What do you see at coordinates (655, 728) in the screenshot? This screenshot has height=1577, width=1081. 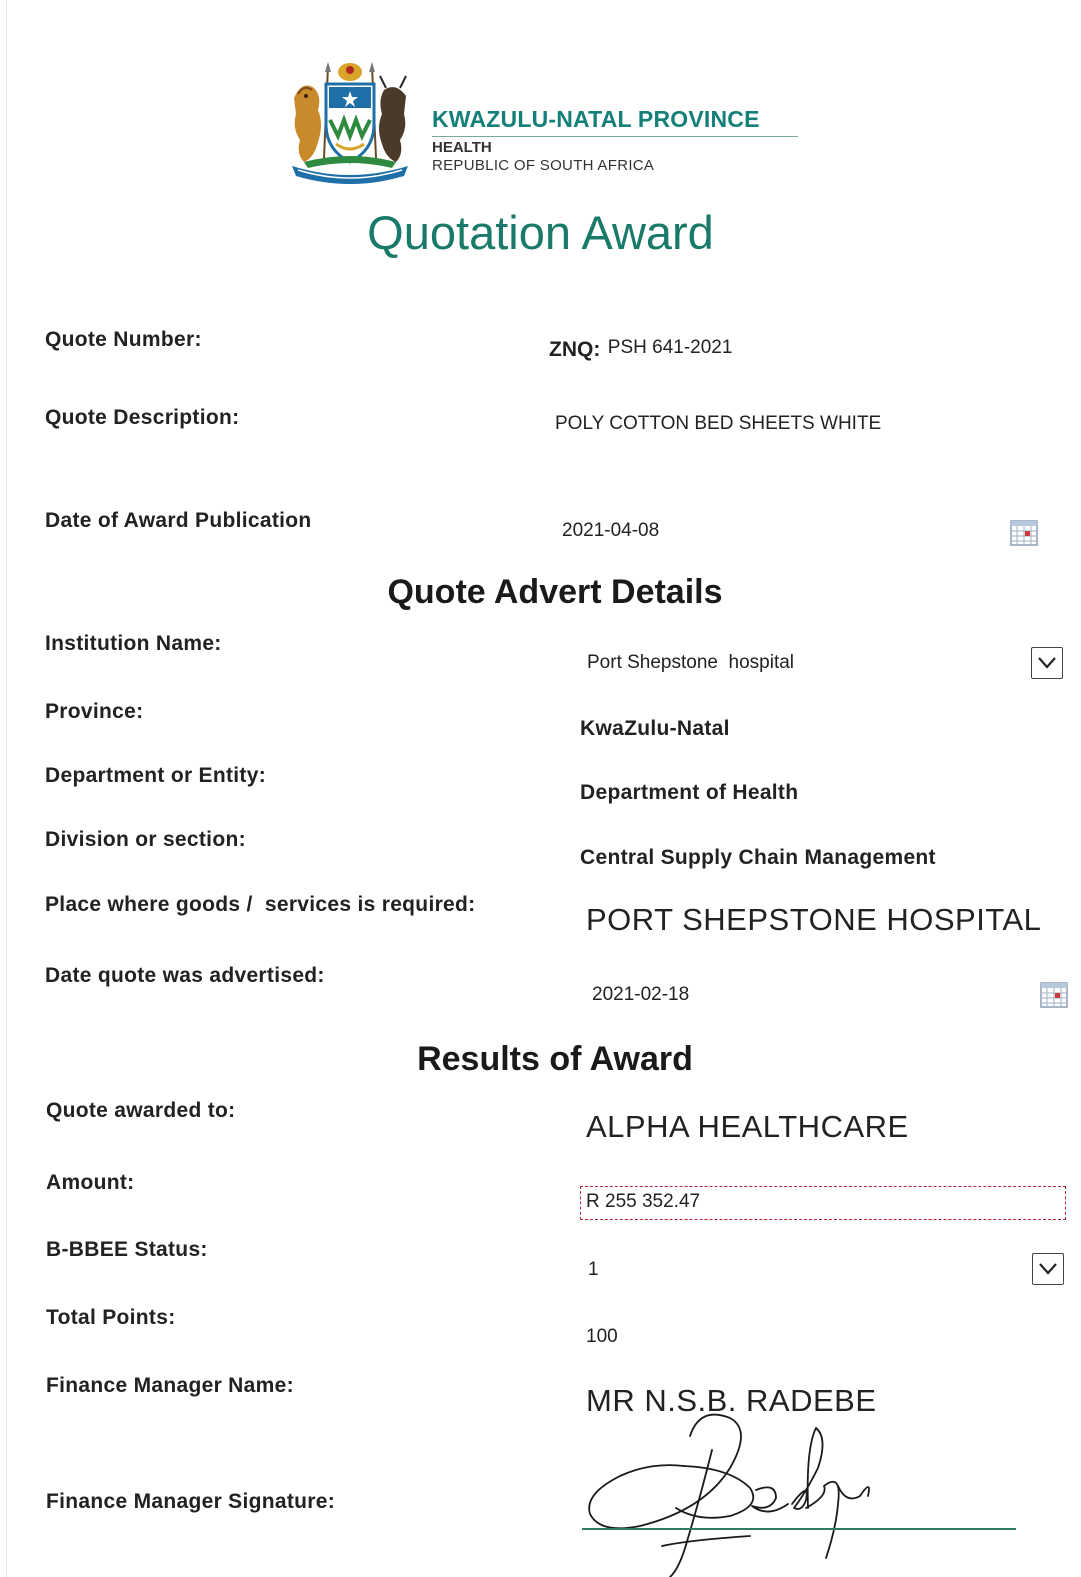 I see `province-value: KwaZulu-Natal` at bounding box center [655, 728].